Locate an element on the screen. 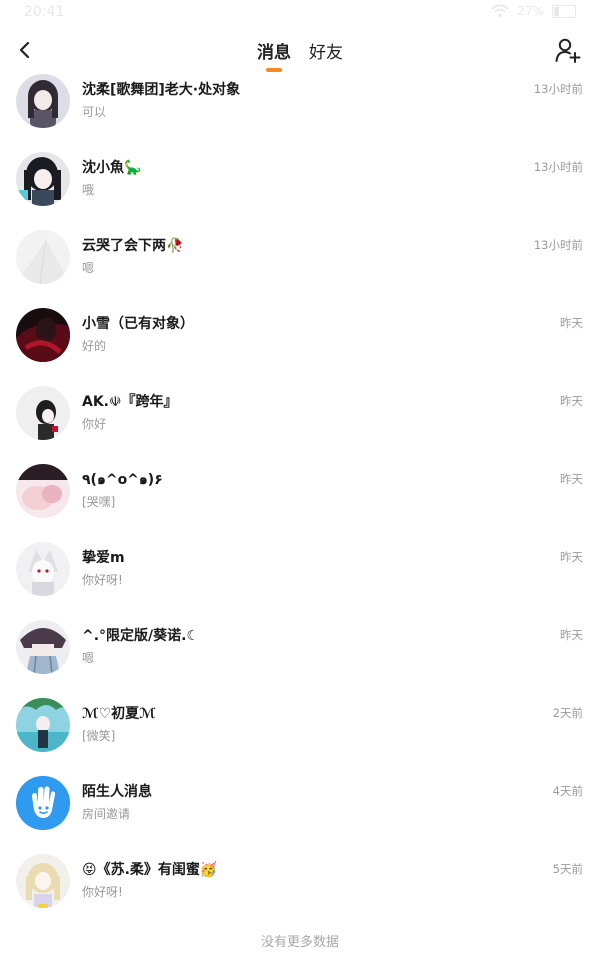  status-bar: 20:41 27% is located at coordinates (300, 13).